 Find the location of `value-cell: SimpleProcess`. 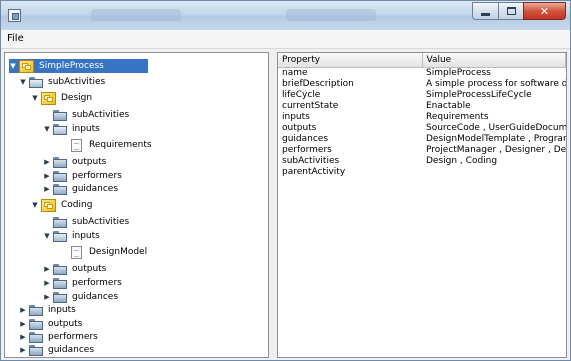

value-cell: SimpleProcess is located at coordinates (458, 72).